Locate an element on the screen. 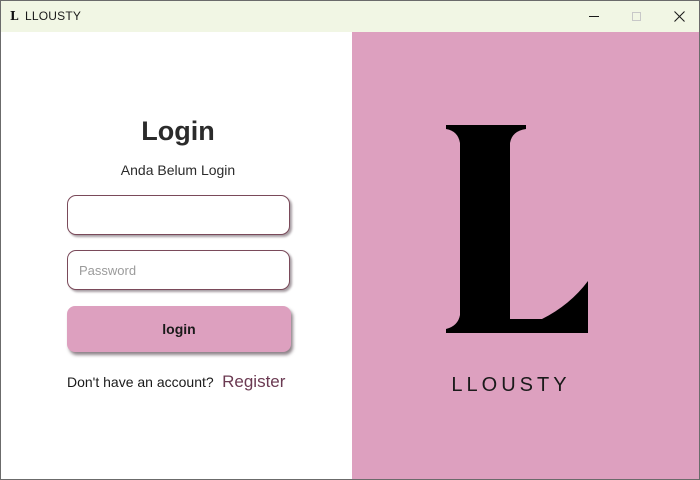 The image size is (700, 480). login-status-text: Anda Belum Login is located at coordinates (178, 170).